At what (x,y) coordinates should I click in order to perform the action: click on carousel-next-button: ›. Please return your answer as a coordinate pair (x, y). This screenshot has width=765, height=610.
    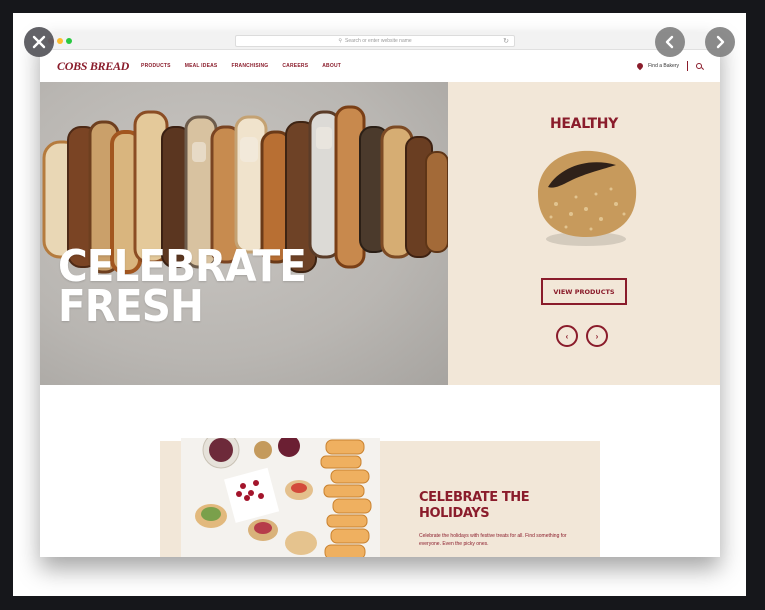
    Looking at the image, I should click on (597, 336).